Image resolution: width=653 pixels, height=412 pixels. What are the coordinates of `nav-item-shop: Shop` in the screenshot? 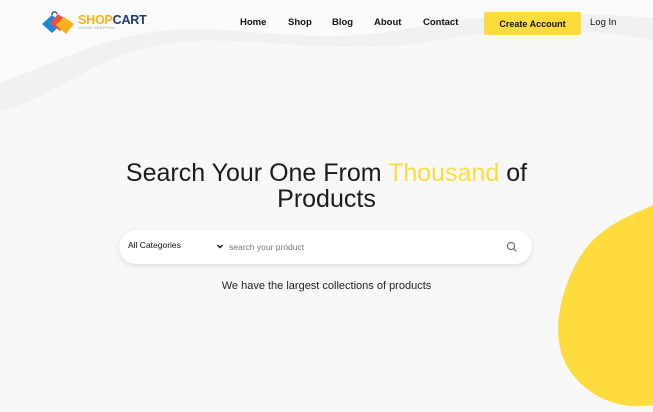 It's located at (300, 22).